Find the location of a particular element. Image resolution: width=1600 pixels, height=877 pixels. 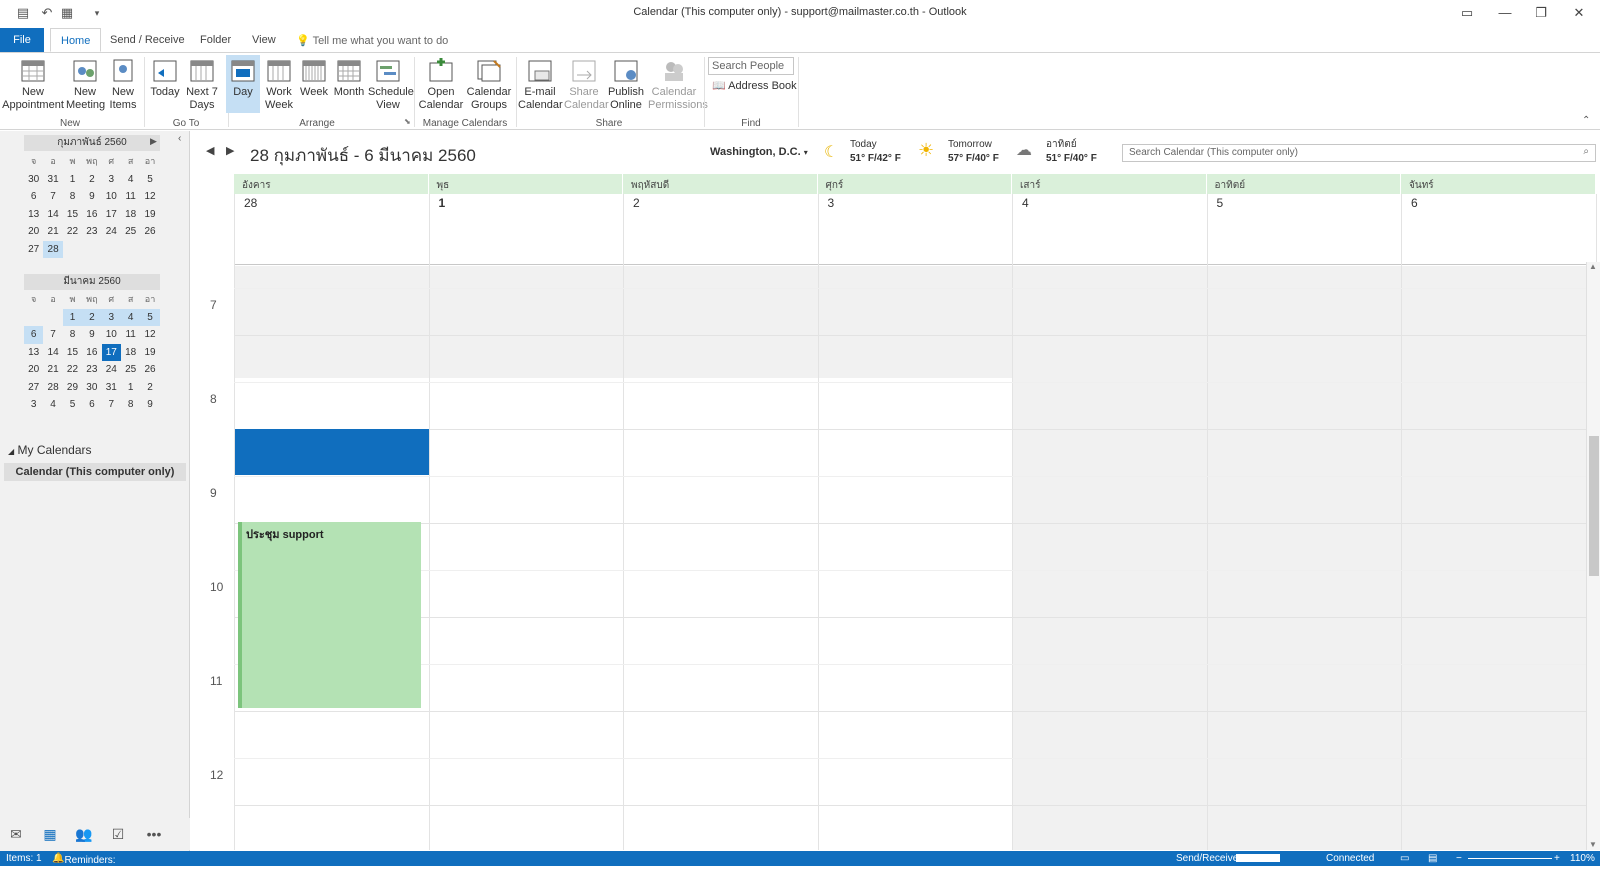

calendar-date-cell: 31 is located at coordinates (52, 180).